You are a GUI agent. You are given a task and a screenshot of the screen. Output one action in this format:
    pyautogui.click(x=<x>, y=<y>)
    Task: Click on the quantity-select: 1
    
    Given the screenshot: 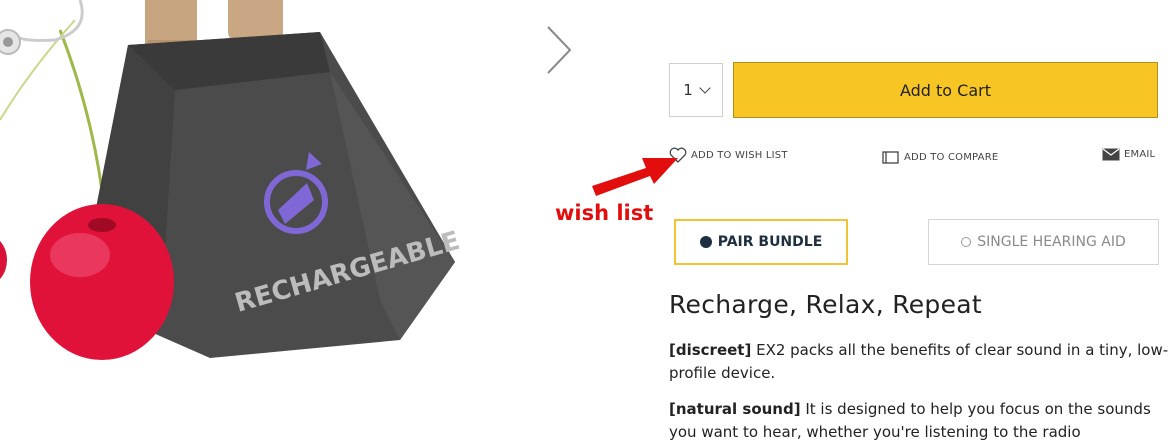 What is the action you would take?
    pyautogui.click(x=696, y=90)
    